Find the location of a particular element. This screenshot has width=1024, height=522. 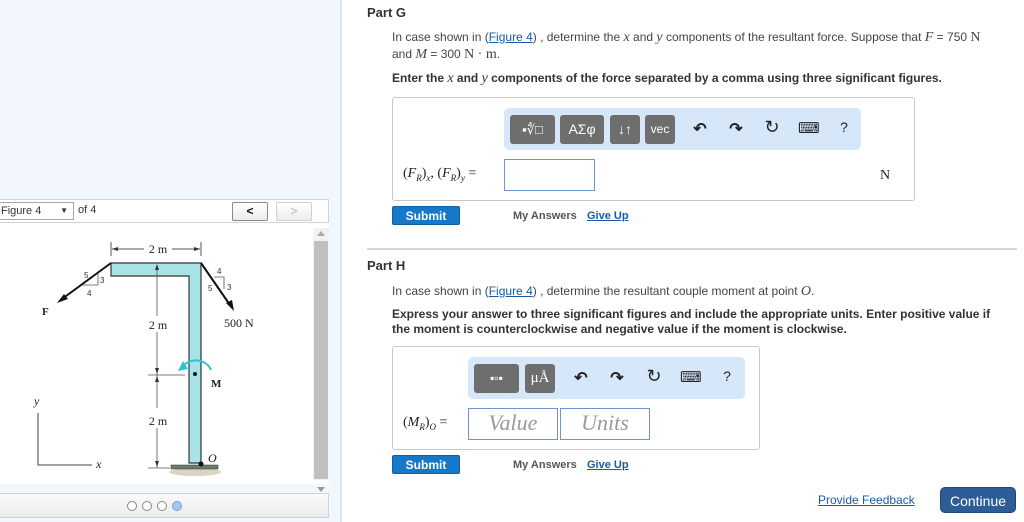

force-500n-label: 500 N is located at coordinates (239, 323).